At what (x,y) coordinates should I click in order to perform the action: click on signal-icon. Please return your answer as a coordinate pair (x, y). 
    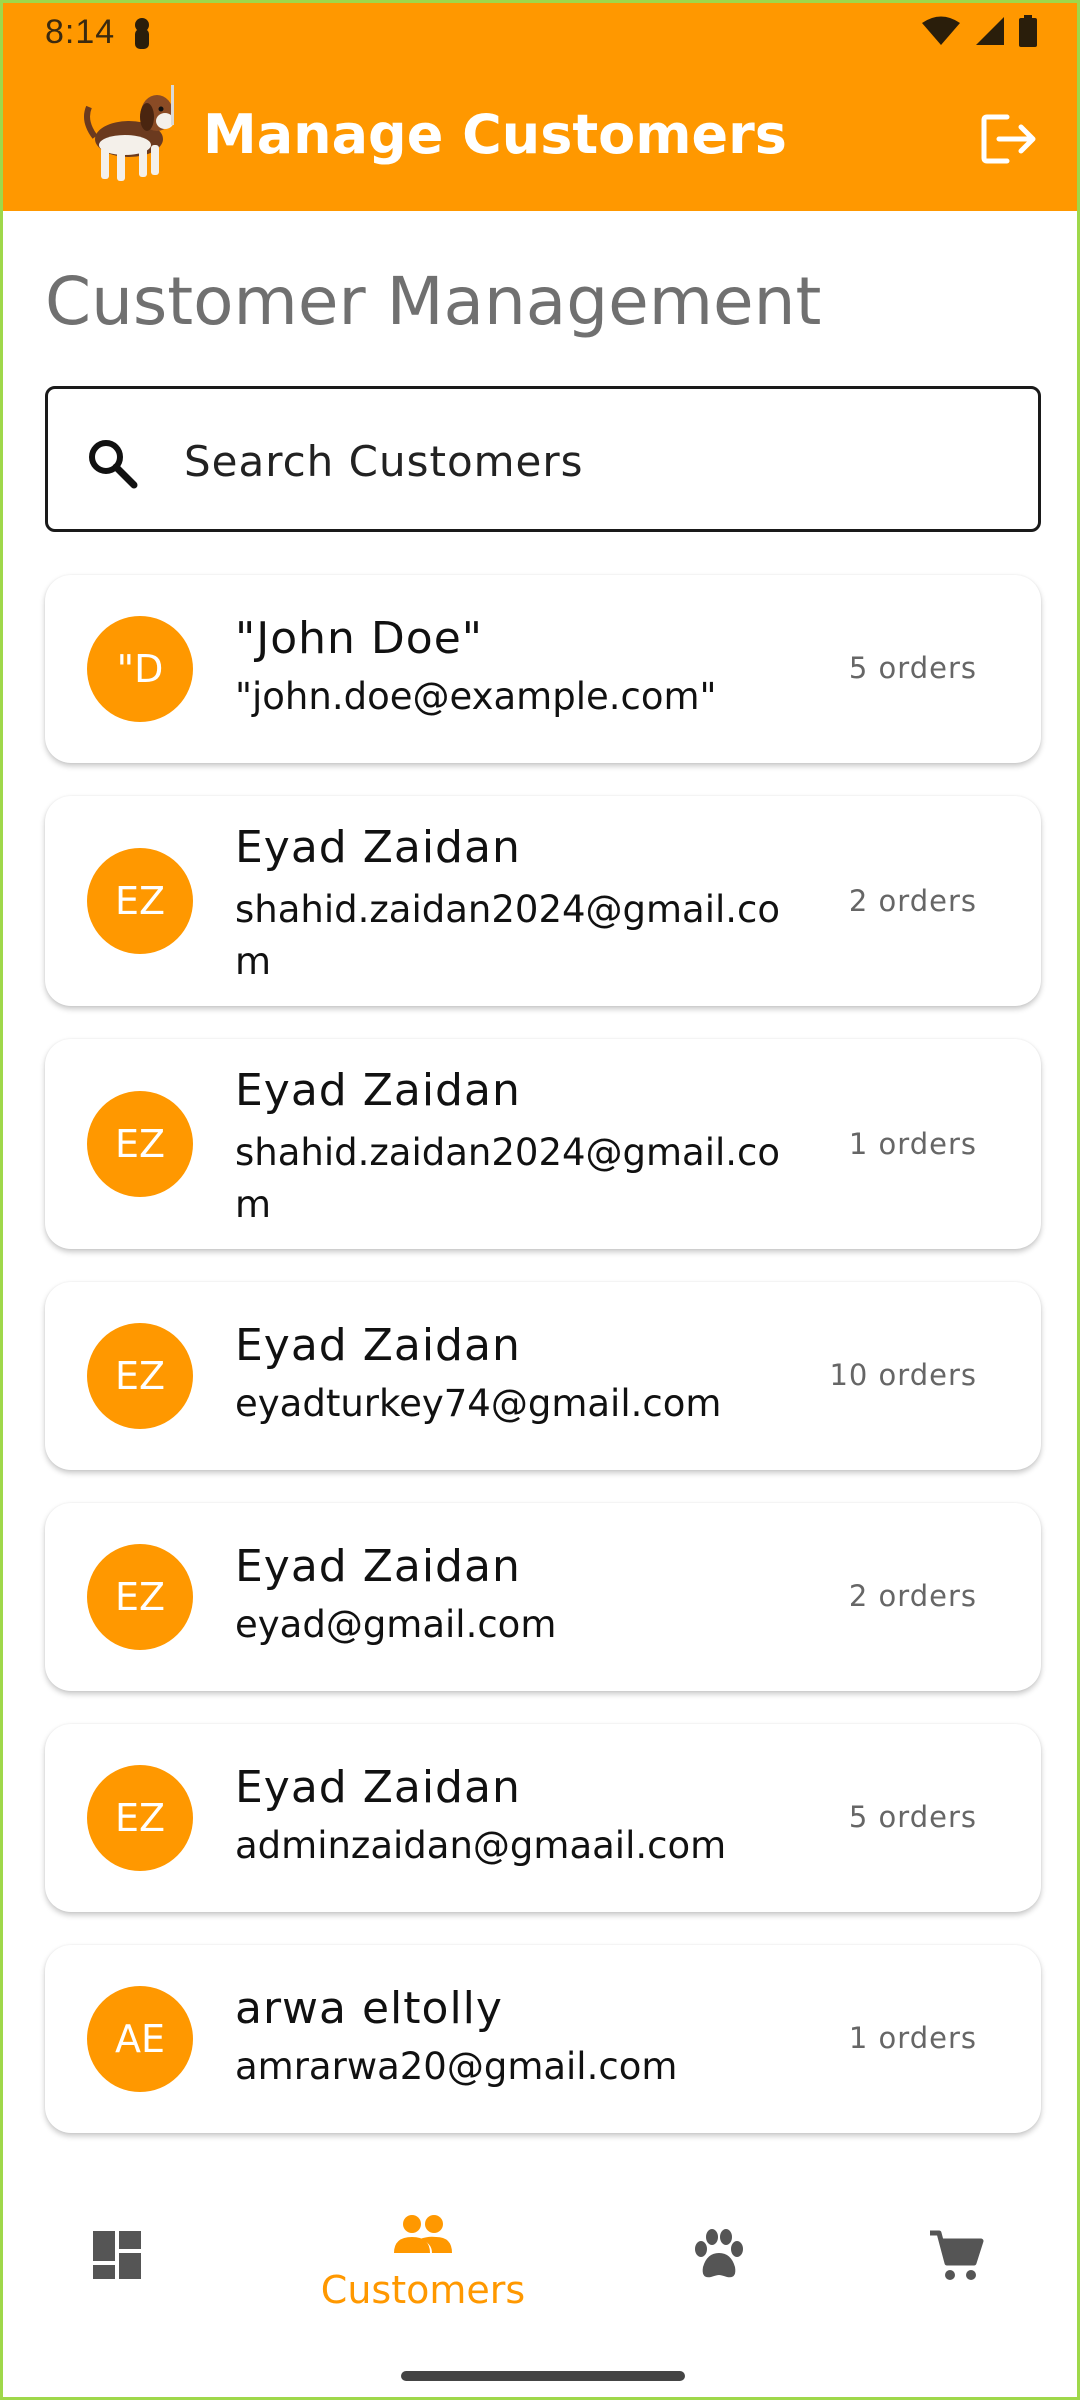
    Looking at the image, I should click on (990, 31).